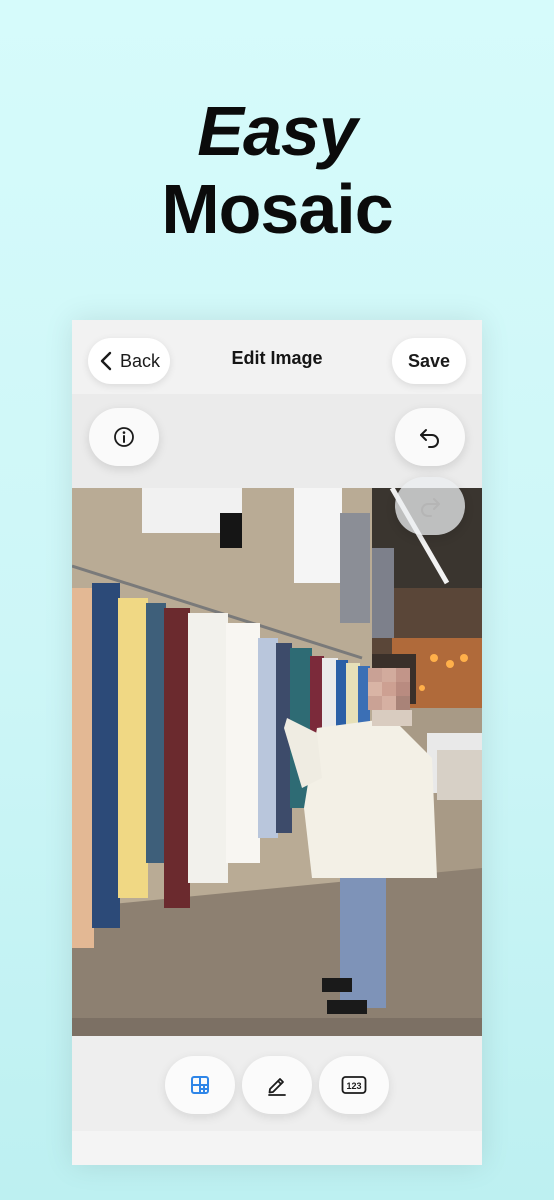 Image resolution: width=554 pixels, height=1200 pixels. I want to click on info-button, so click(124, 437).